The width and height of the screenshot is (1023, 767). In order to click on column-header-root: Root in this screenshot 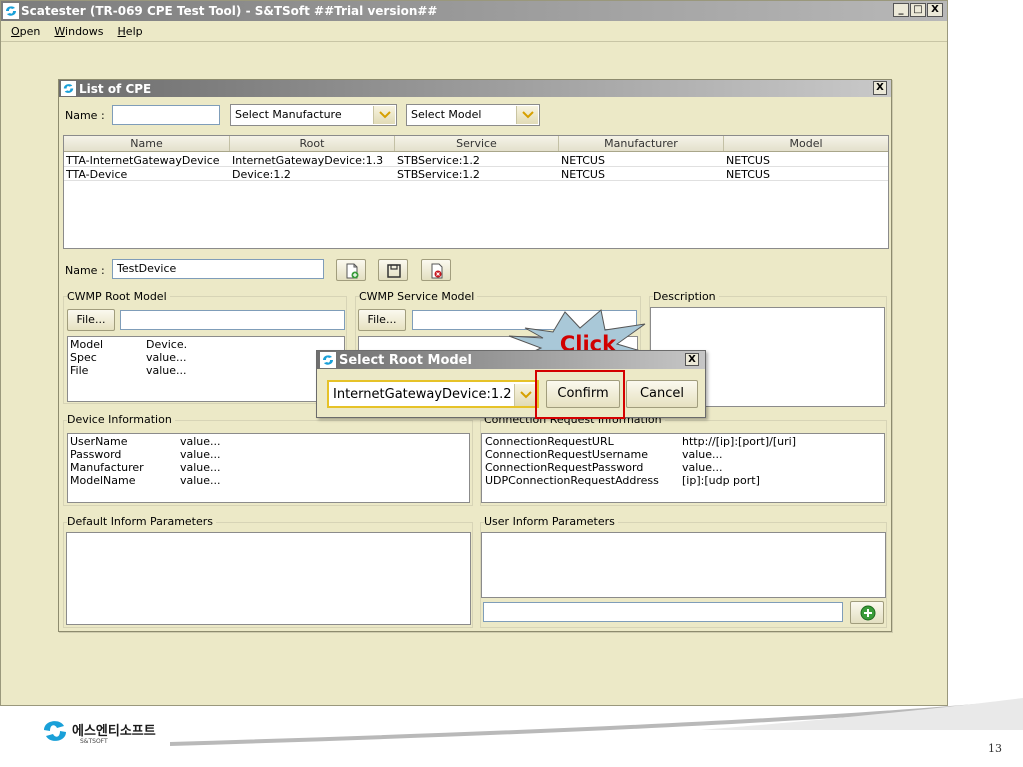, I will do `click(312, 143)`.